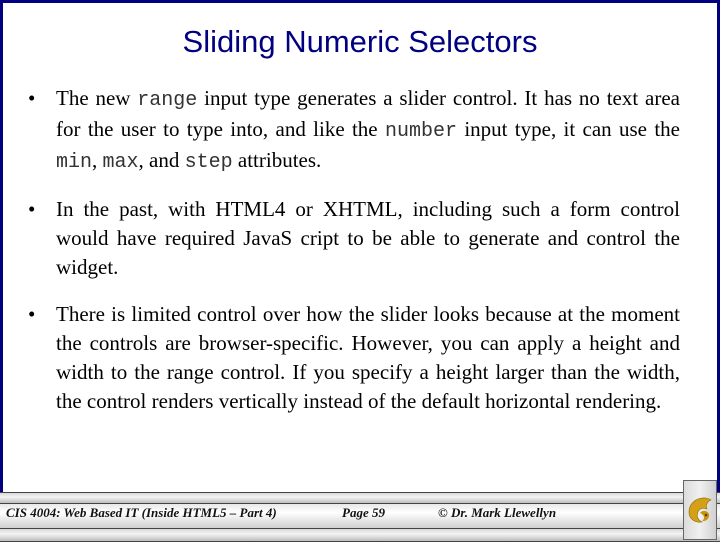 This screenshot has height=542, width=720. I want to click on text-run: The new, so click(97, 98).